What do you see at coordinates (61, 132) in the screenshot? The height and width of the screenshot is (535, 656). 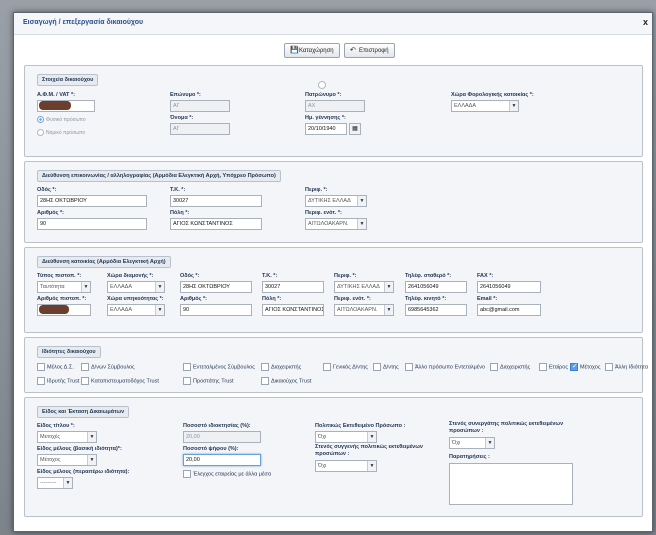 I see `radio-legal-person: Νομικό πρόσωπο` at bounding box center [61, 132].